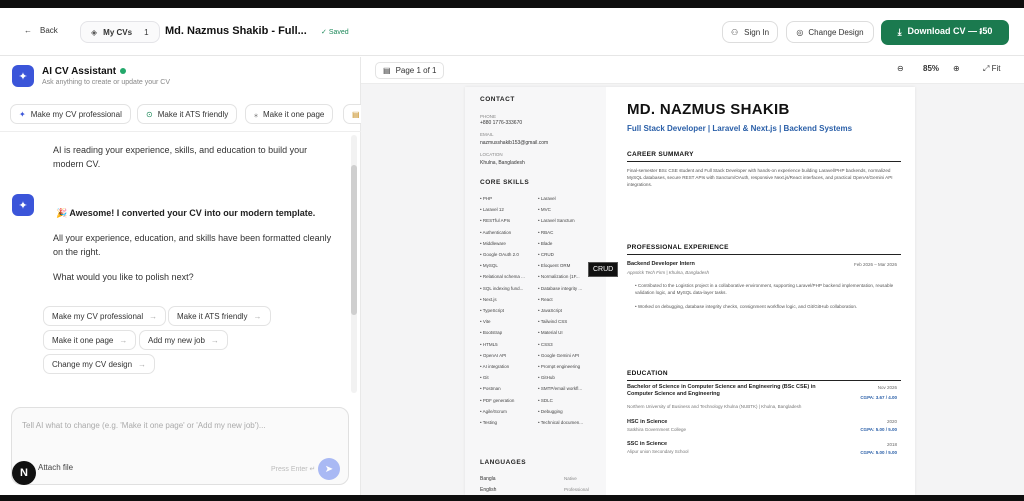  I want to click on saved-status: ✓ Saved, so click(335, 32).